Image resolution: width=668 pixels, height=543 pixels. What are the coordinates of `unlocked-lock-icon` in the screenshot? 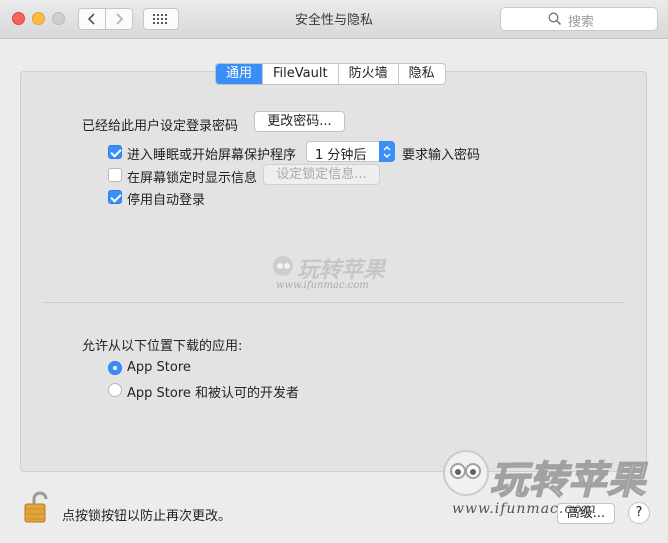 It's located at (36, 507).